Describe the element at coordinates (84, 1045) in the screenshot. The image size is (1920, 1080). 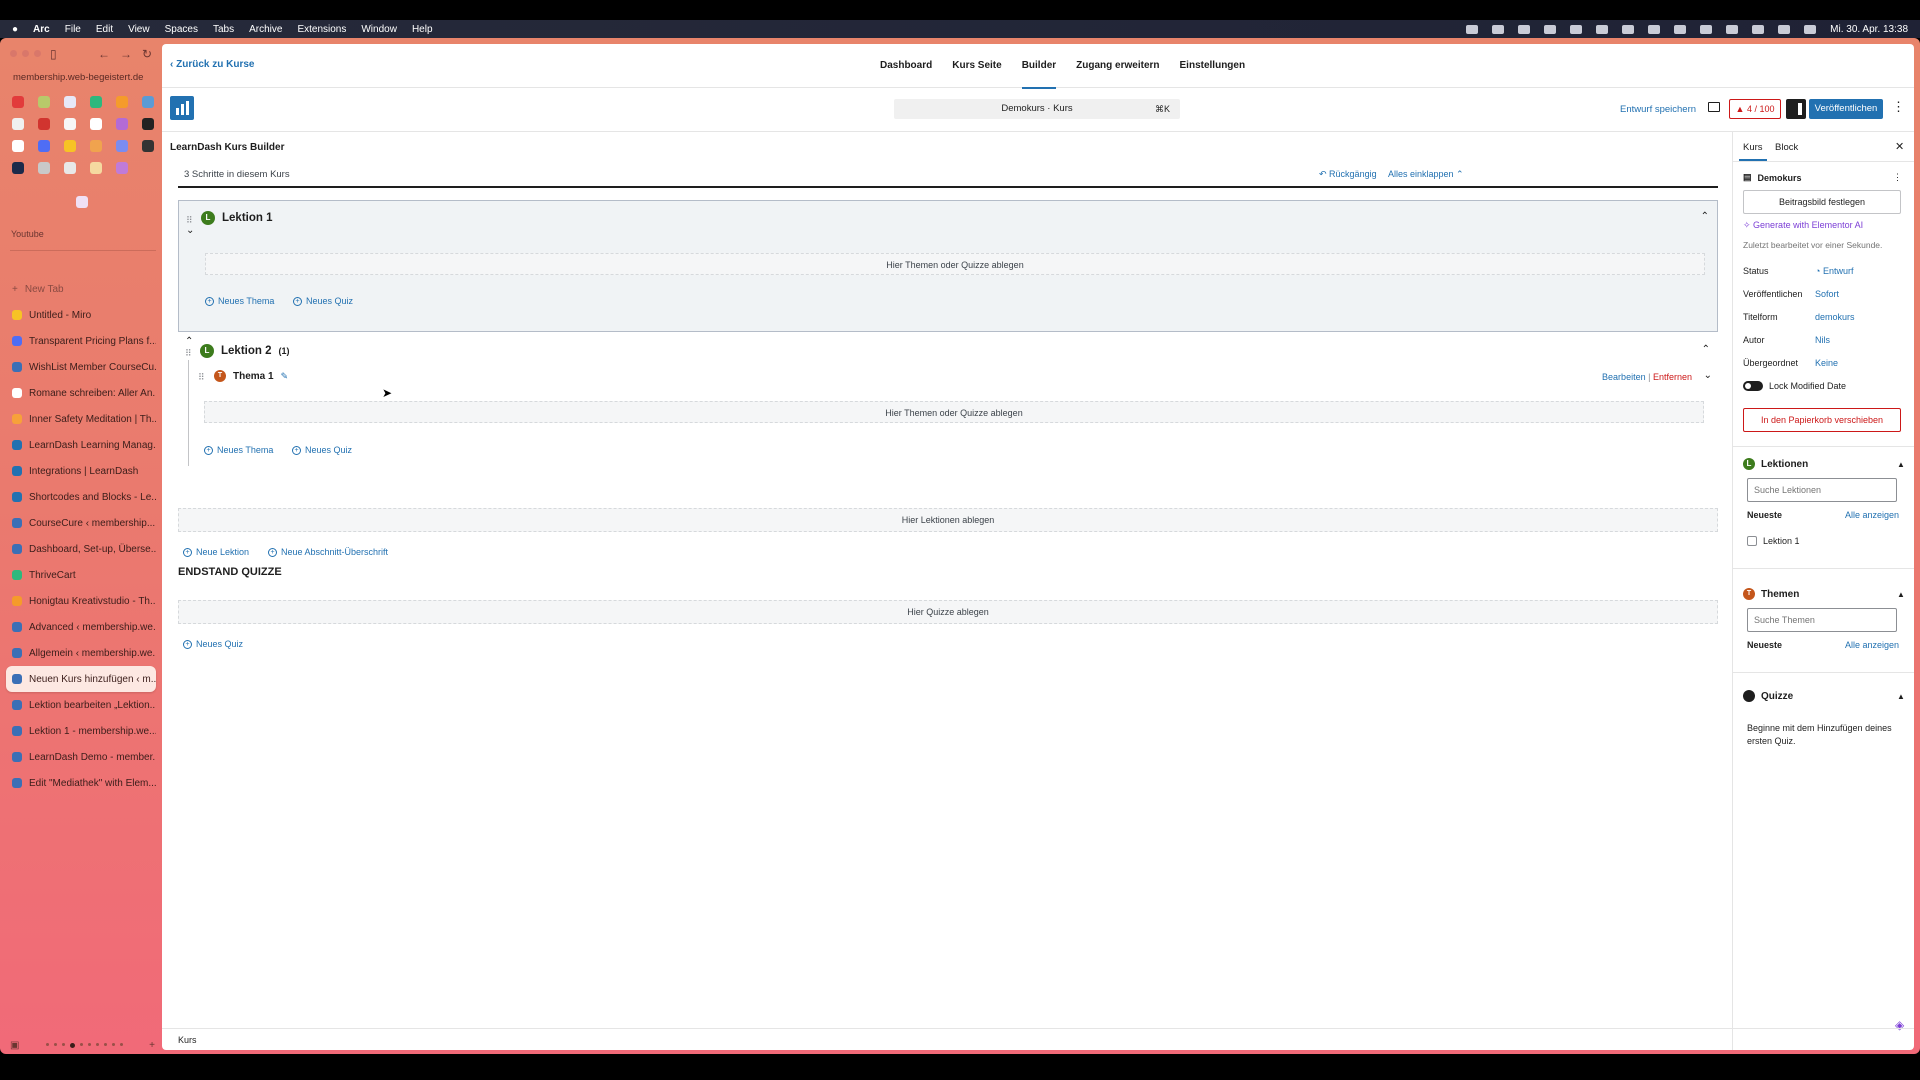
I see `space-switcher` at that location.